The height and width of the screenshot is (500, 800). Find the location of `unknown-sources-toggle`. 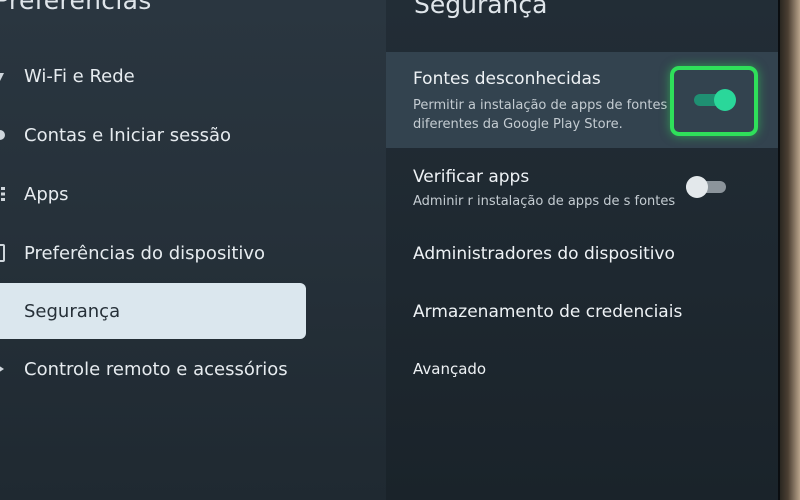

unknown-sources-toggle is located at coordinates (715, 100).